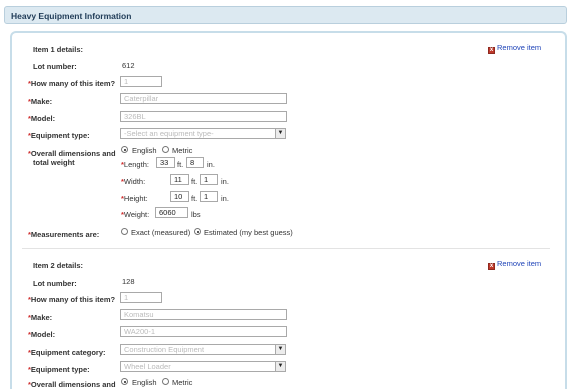  I want to click on item1-model-input: 326BL, so click(203, 116).